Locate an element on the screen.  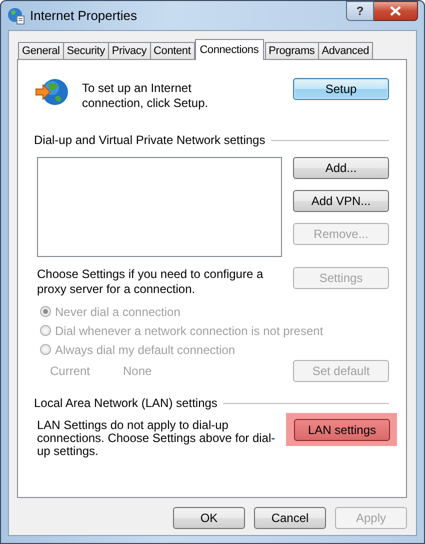
current-value: None is located at coordinates (137, 371).